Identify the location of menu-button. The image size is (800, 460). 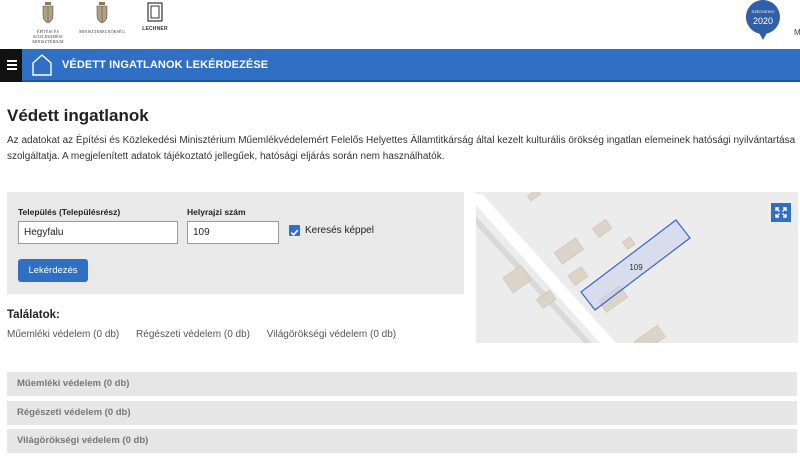
(11, 65).